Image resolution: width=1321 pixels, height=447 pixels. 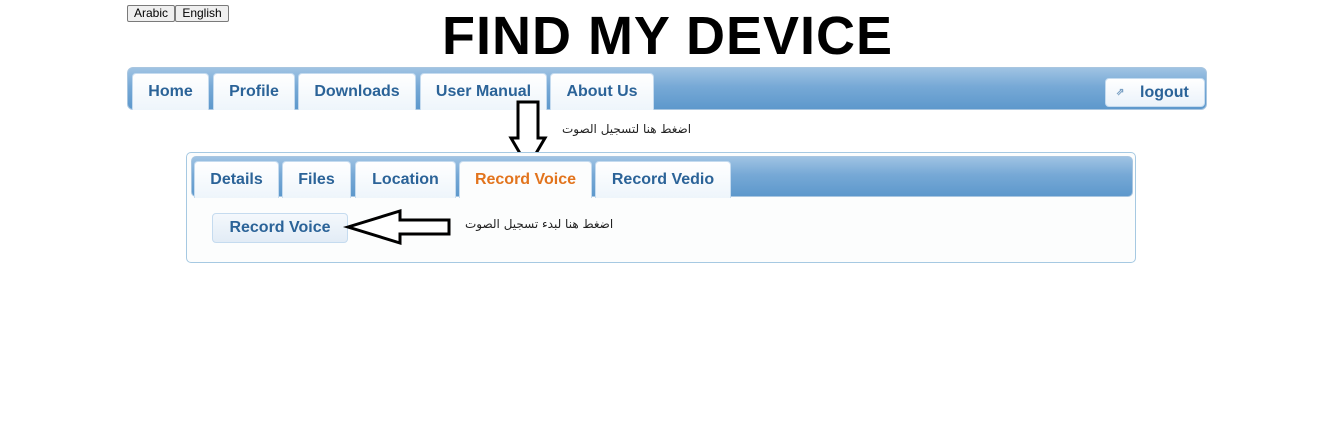 What do you see at coordinates (396, 227) in the screenshot?
I see `arrow-left-icon` at bounding box center [396, 227].